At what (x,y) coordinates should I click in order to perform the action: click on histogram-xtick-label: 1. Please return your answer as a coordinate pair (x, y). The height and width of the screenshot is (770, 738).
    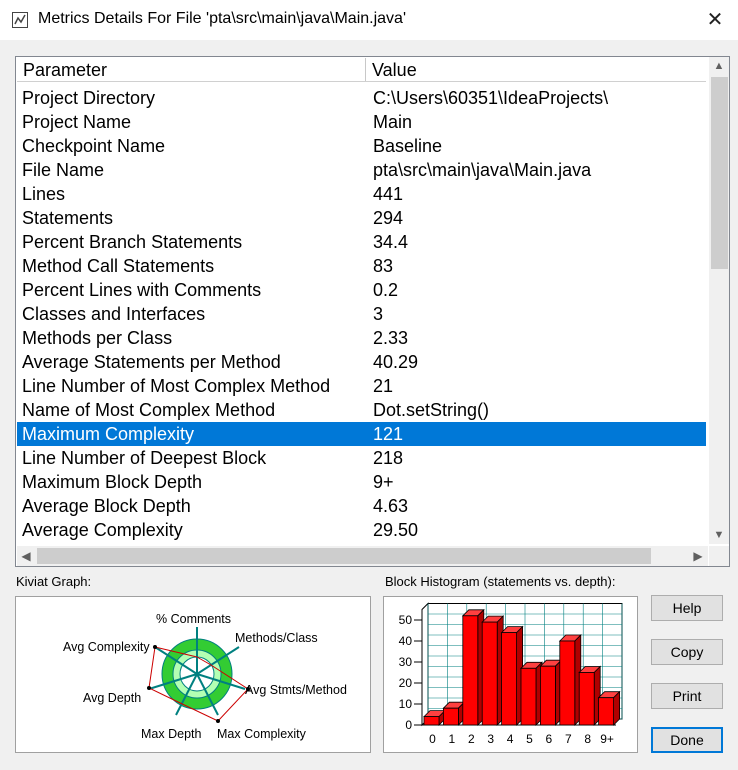
    Looking at the image, I should click on (452, 739).